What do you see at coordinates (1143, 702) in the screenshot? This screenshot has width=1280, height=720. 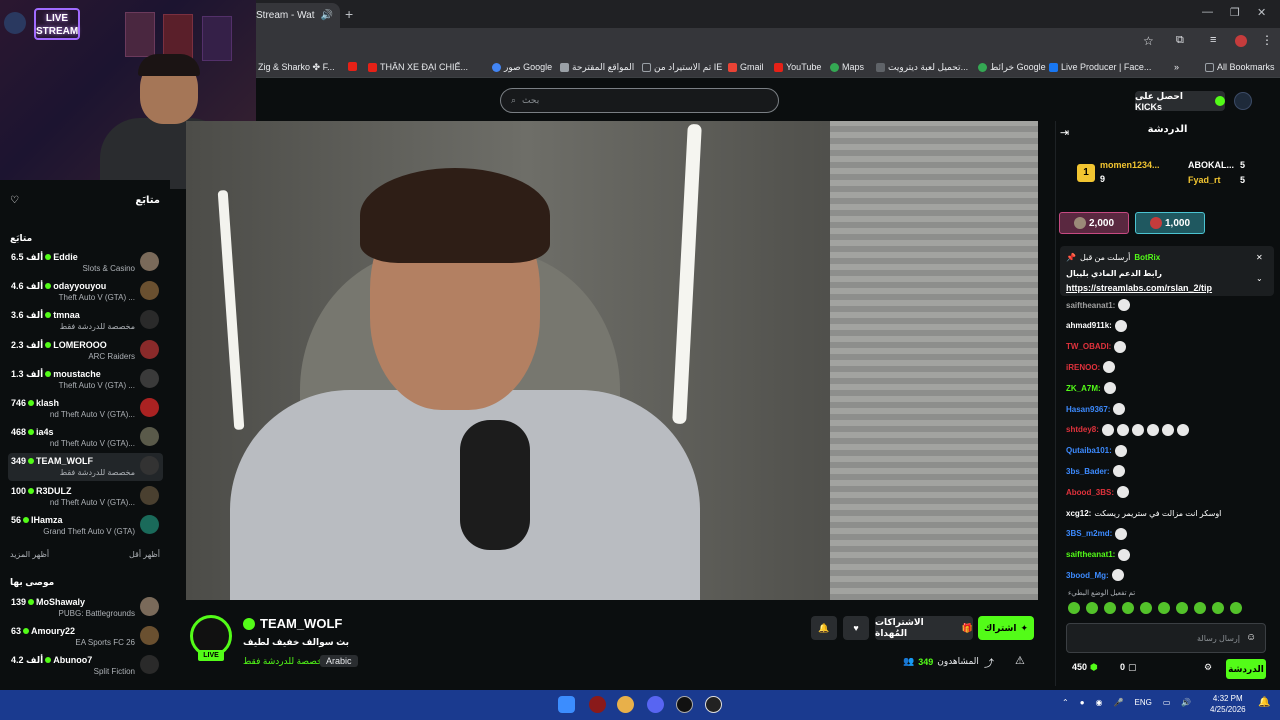 I see `language-indicator: ENG` at bounding box center [1143, 702].